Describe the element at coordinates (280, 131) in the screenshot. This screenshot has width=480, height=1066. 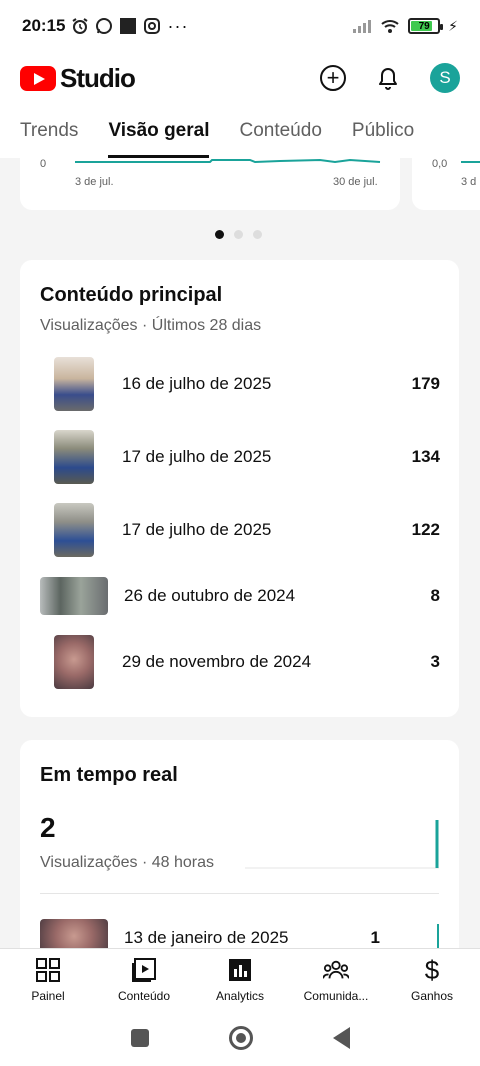
I see `tab-content: Conteúdo` at that location.